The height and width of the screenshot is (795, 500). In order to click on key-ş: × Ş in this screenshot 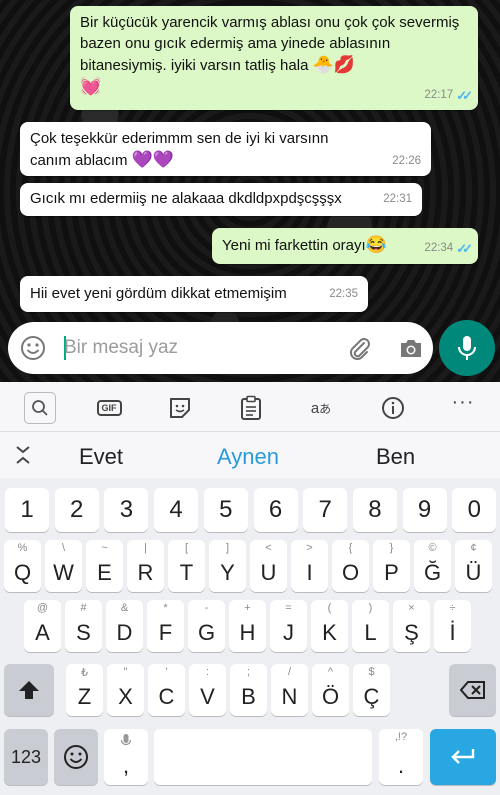, I will do `click(411, 626)`.